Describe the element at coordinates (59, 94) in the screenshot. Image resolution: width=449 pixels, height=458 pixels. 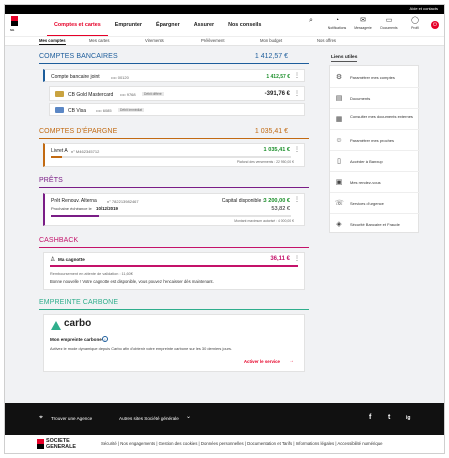
I see `gold-card-icon` at that location.